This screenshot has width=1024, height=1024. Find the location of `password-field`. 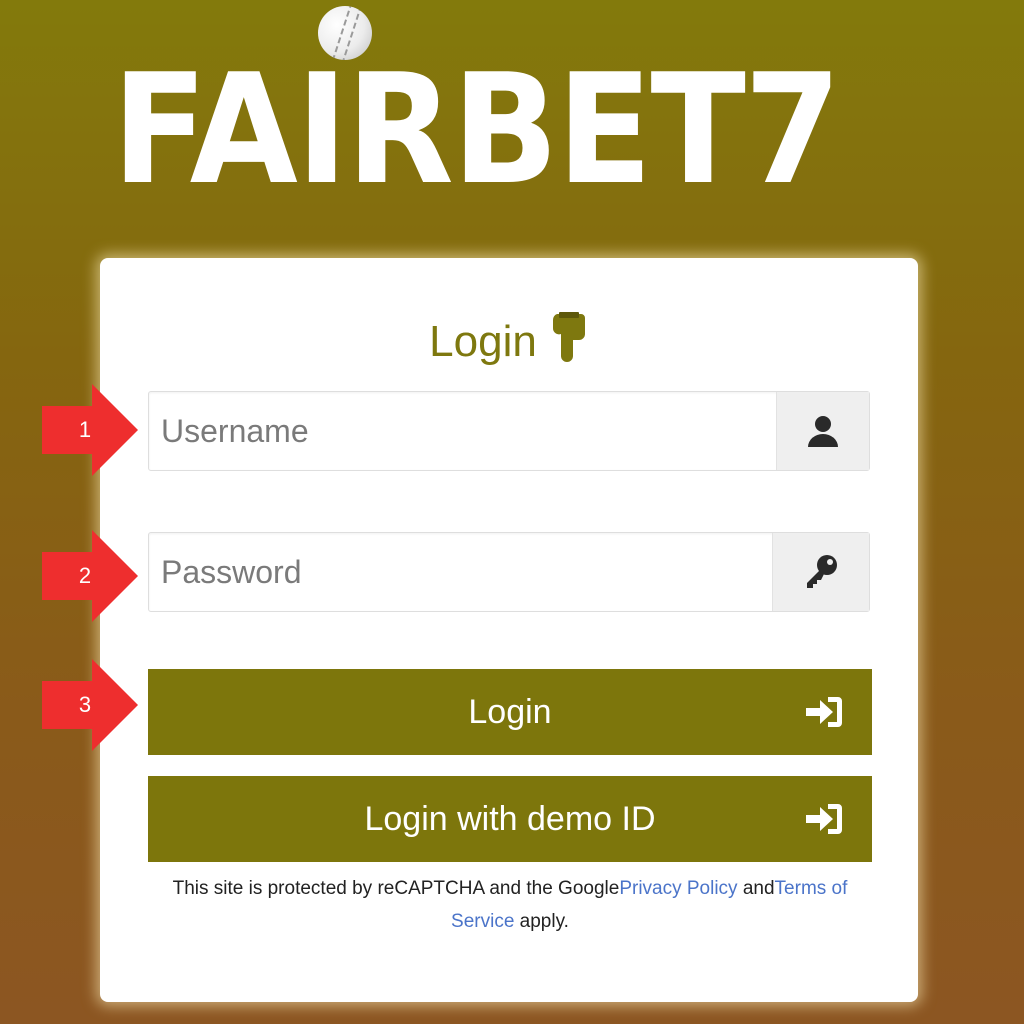

password-field is located at coordinates (509, 572).